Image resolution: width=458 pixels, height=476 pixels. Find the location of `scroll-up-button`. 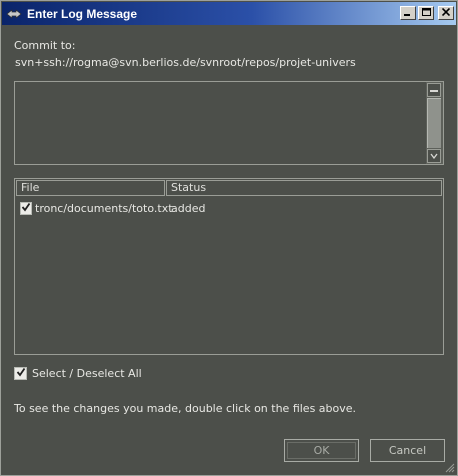

scroll-up-button is located at coordinates (434, 90).